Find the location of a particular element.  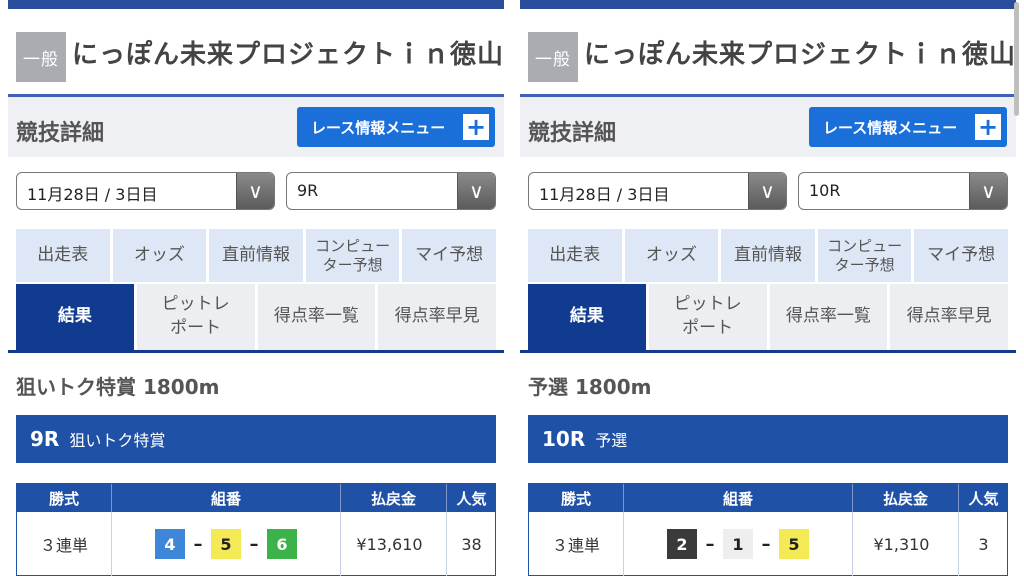

payout: ¥1,310 is located at coordinates (905, 544).